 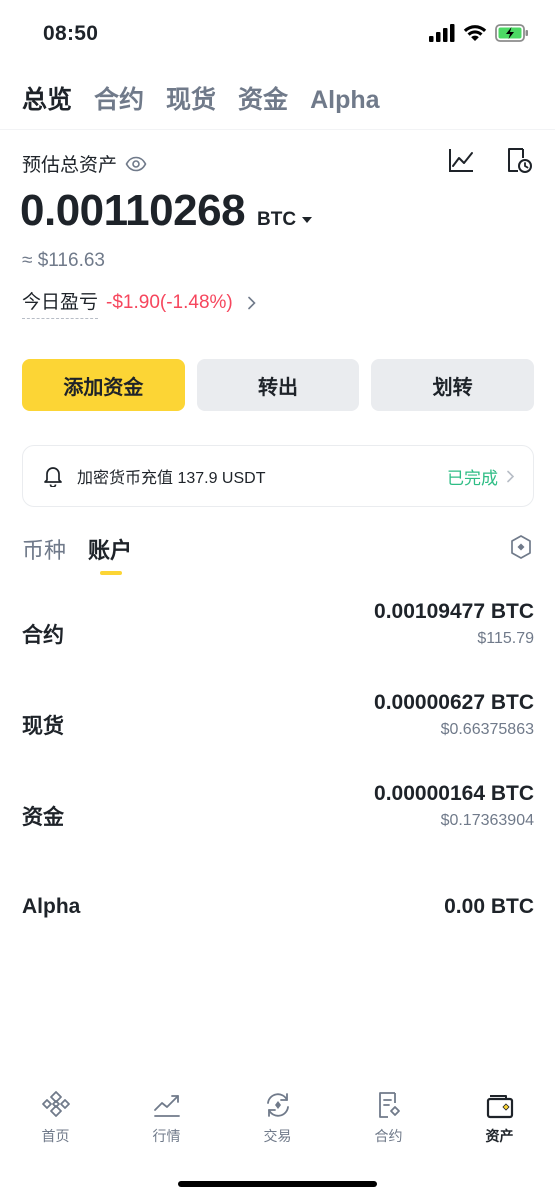 I want to click on account-btc-balance: 0.00000627 BTC, so click(x=454, y=702).